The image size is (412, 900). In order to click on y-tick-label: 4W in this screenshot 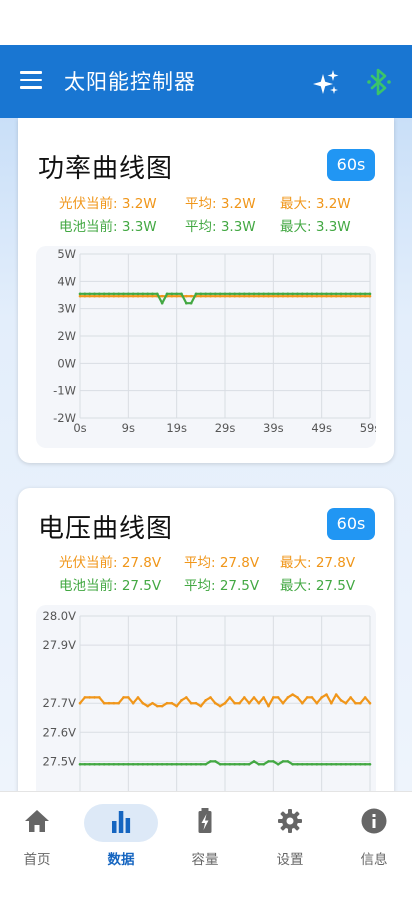, I will do `click(66, 281)`.